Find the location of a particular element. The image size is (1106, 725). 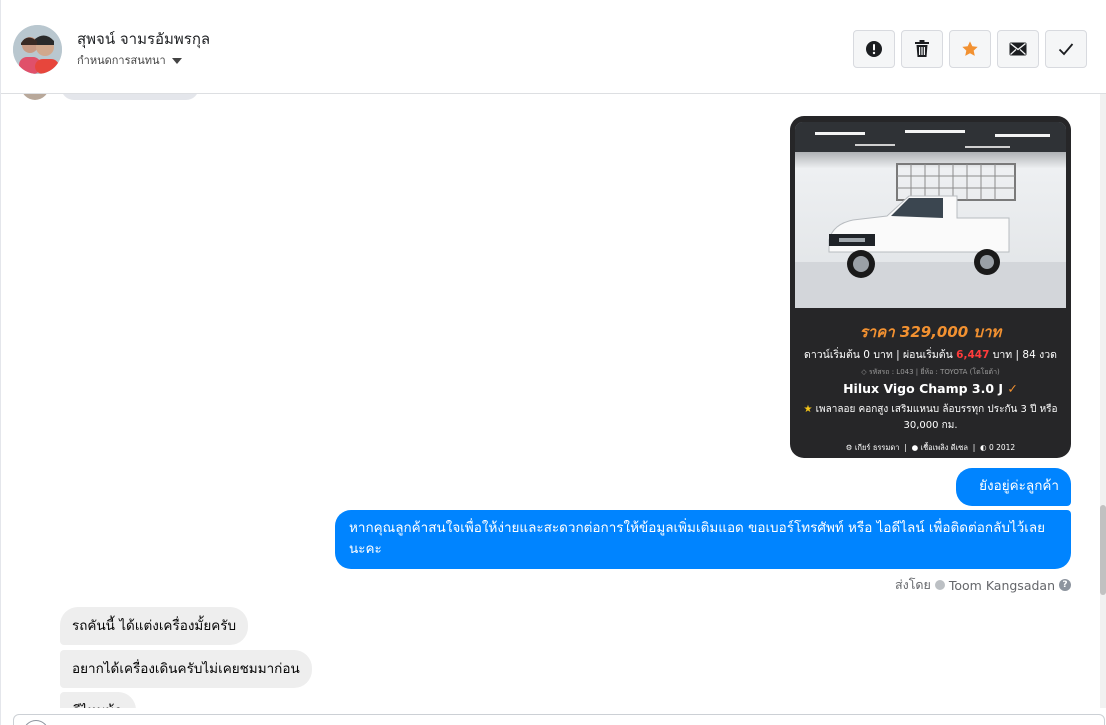

spec-gear: เกียร์ ธรรมดา is located at coordinates (877, 447).